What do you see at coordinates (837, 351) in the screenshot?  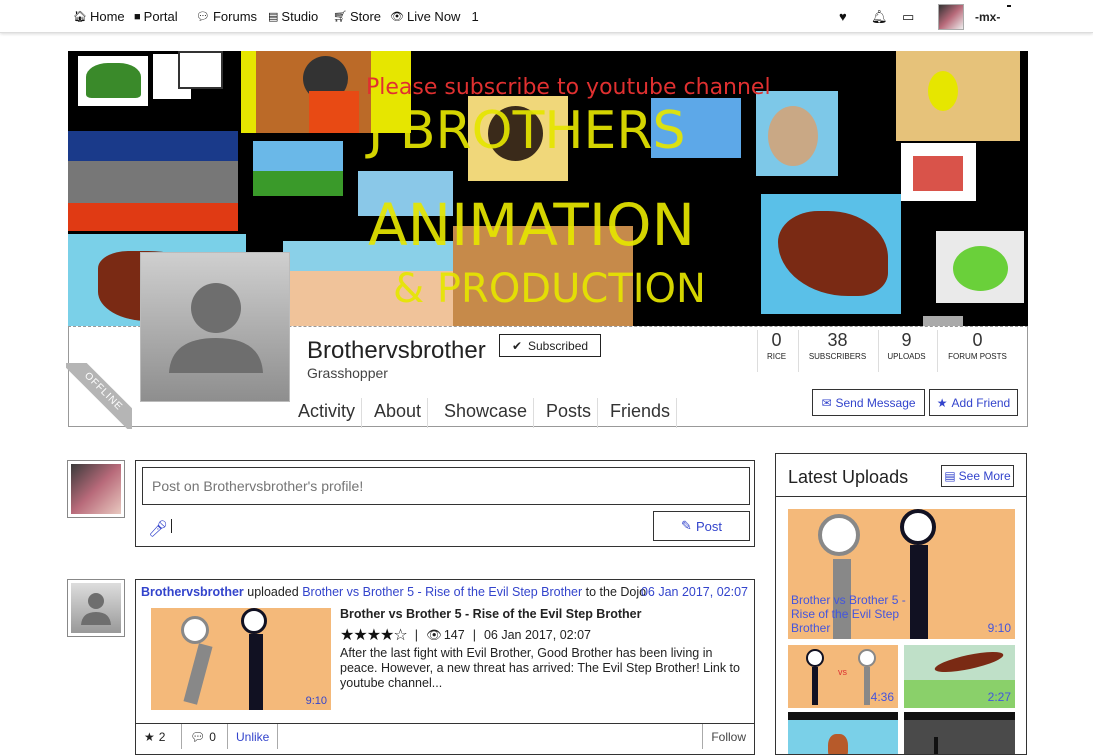 I see `stat-subscribers: 38 SUBSCRIBERS` at bounding box center [837, 351].